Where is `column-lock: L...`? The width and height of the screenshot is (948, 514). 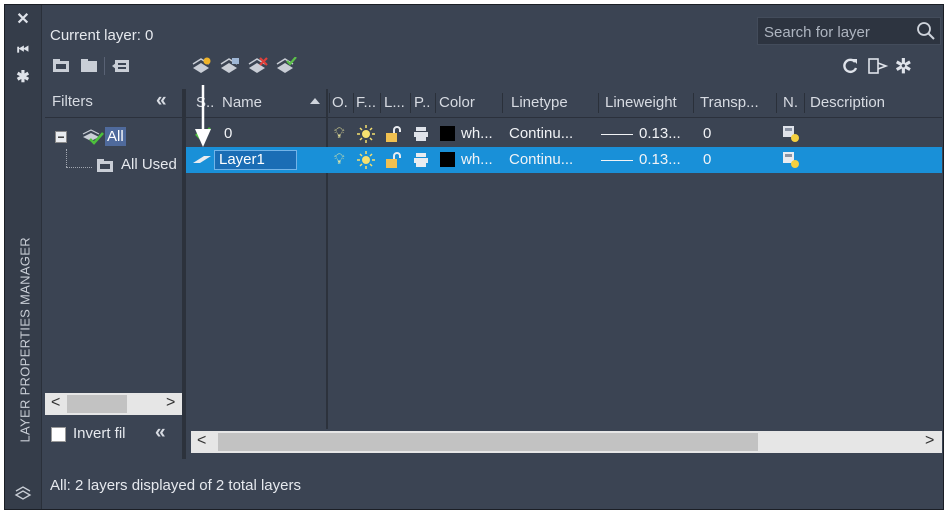
column-lock: L... is located at coordinates (394, 102).